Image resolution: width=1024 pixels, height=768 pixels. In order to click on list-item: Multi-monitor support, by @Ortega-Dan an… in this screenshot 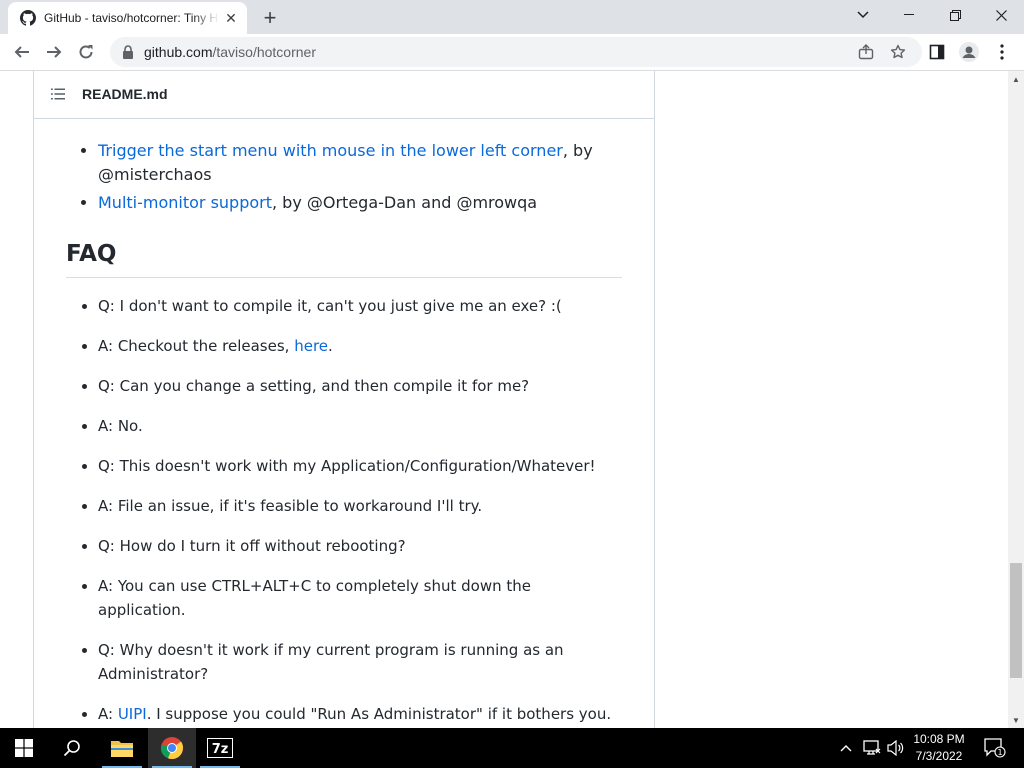, I will do `click(360, 203)`.